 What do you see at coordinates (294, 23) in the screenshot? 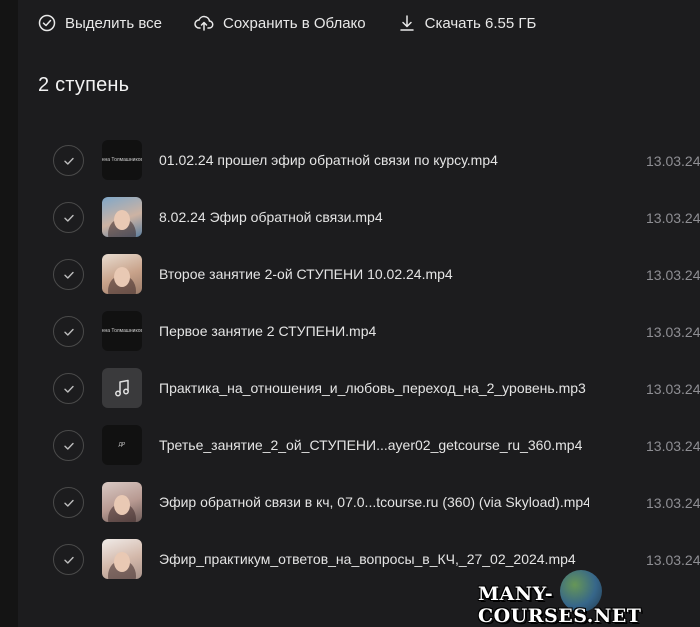
I see `save-to-cloud-label: Сохранить в Облако` at bounding box center [294, 23].